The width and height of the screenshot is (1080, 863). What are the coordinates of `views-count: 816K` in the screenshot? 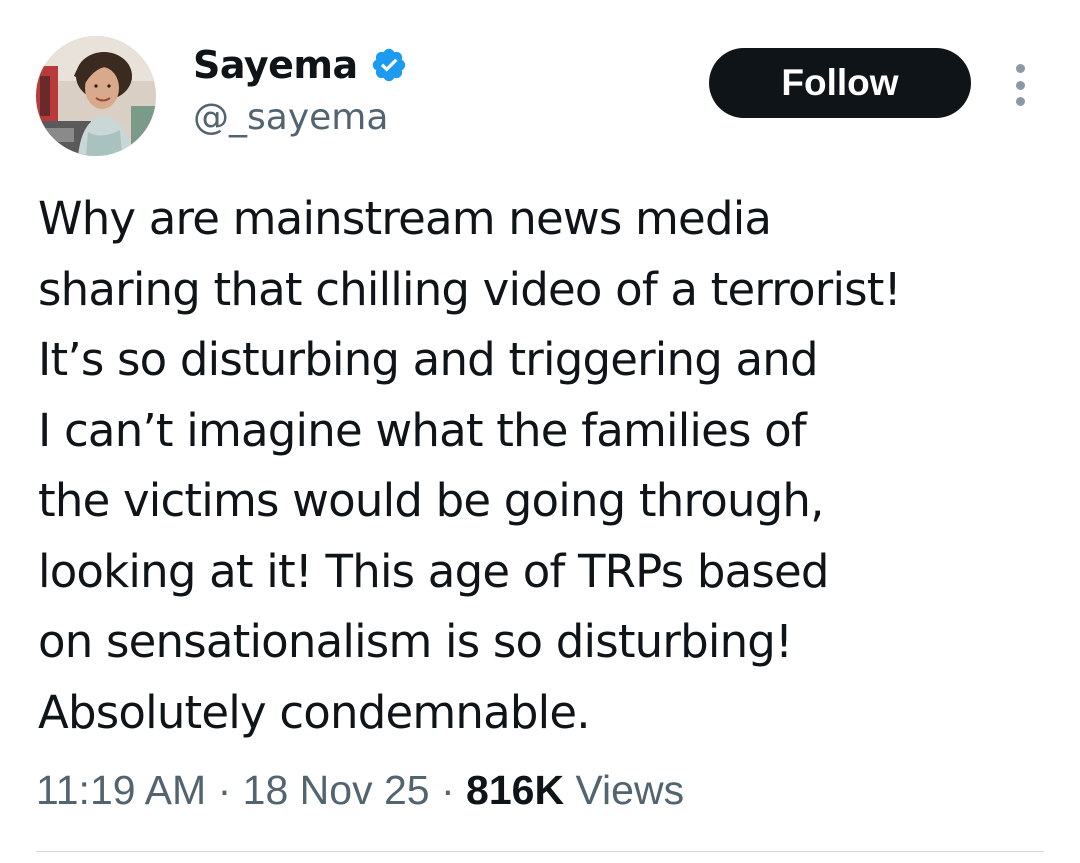 It's located at (515, 790).